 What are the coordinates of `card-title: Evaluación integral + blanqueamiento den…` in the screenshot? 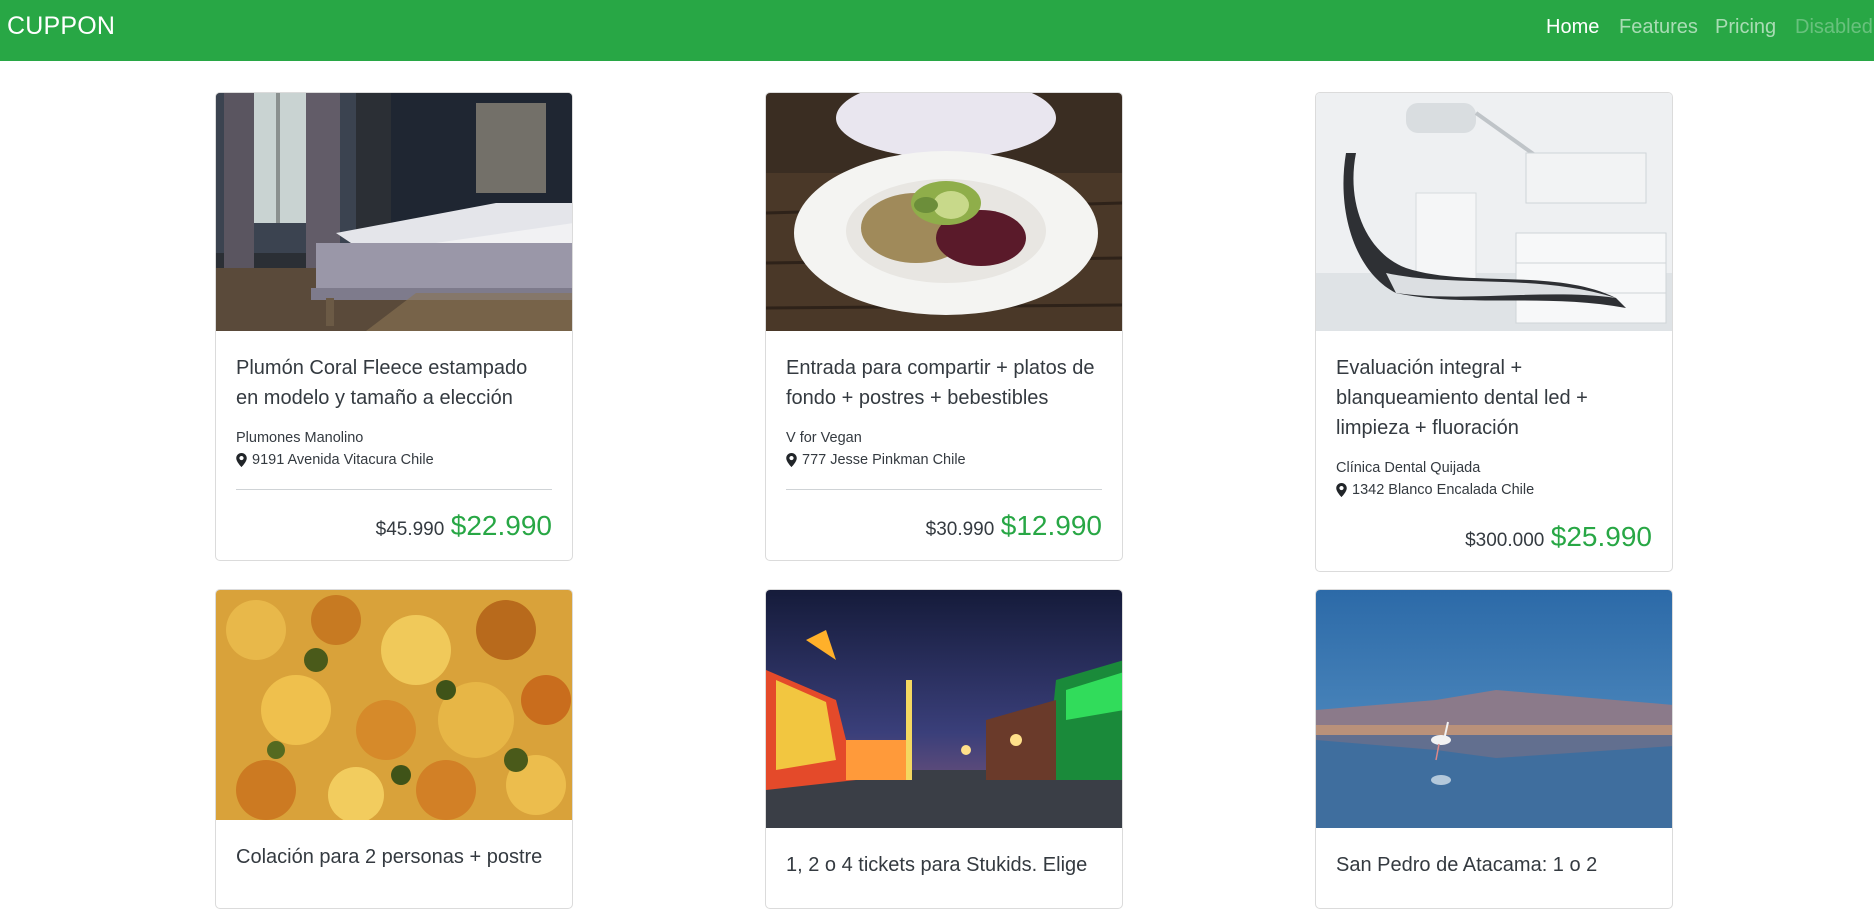 It's located at (1494, 398).